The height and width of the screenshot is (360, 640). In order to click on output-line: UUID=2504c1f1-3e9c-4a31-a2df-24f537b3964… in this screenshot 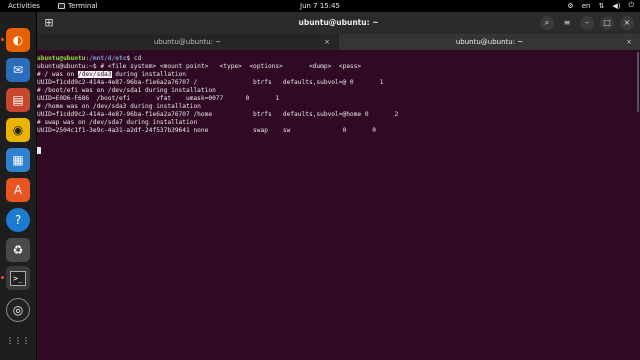, I will do `click(206, 130)`.